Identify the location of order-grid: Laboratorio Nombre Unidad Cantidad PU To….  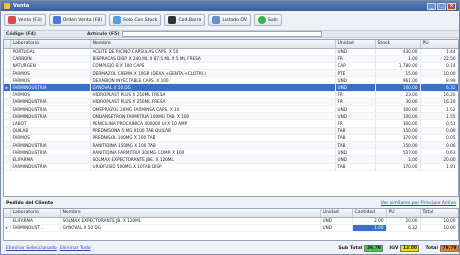
(231, 224).